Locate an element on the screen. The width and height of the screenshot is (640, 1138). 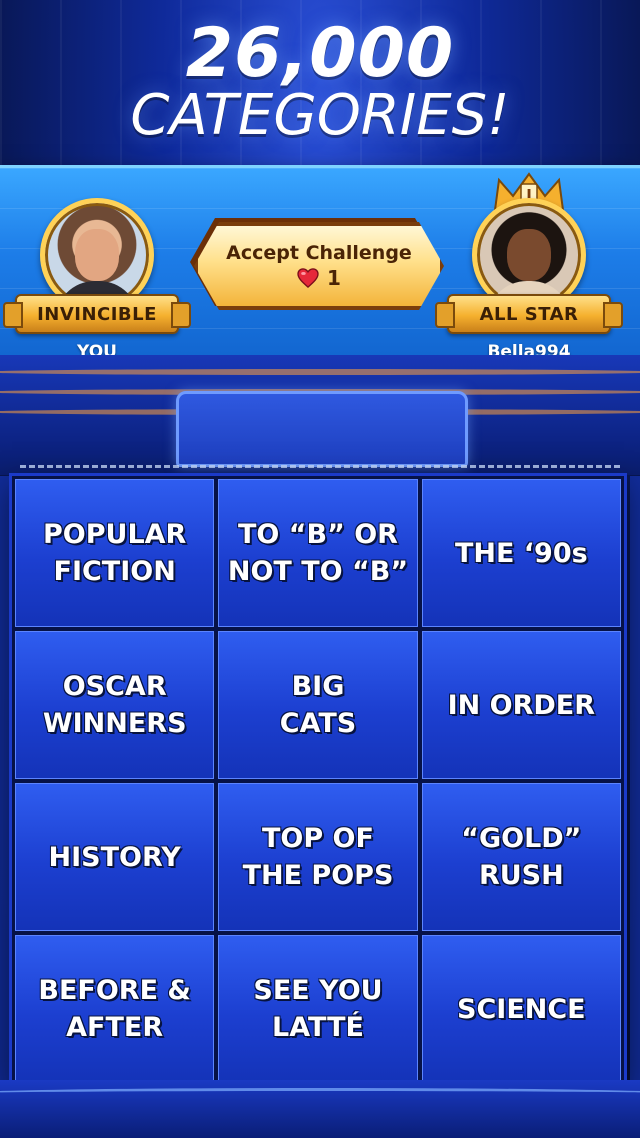
player-opponent: J ALL STAR Bella994 is located at coordinates (529, 267).